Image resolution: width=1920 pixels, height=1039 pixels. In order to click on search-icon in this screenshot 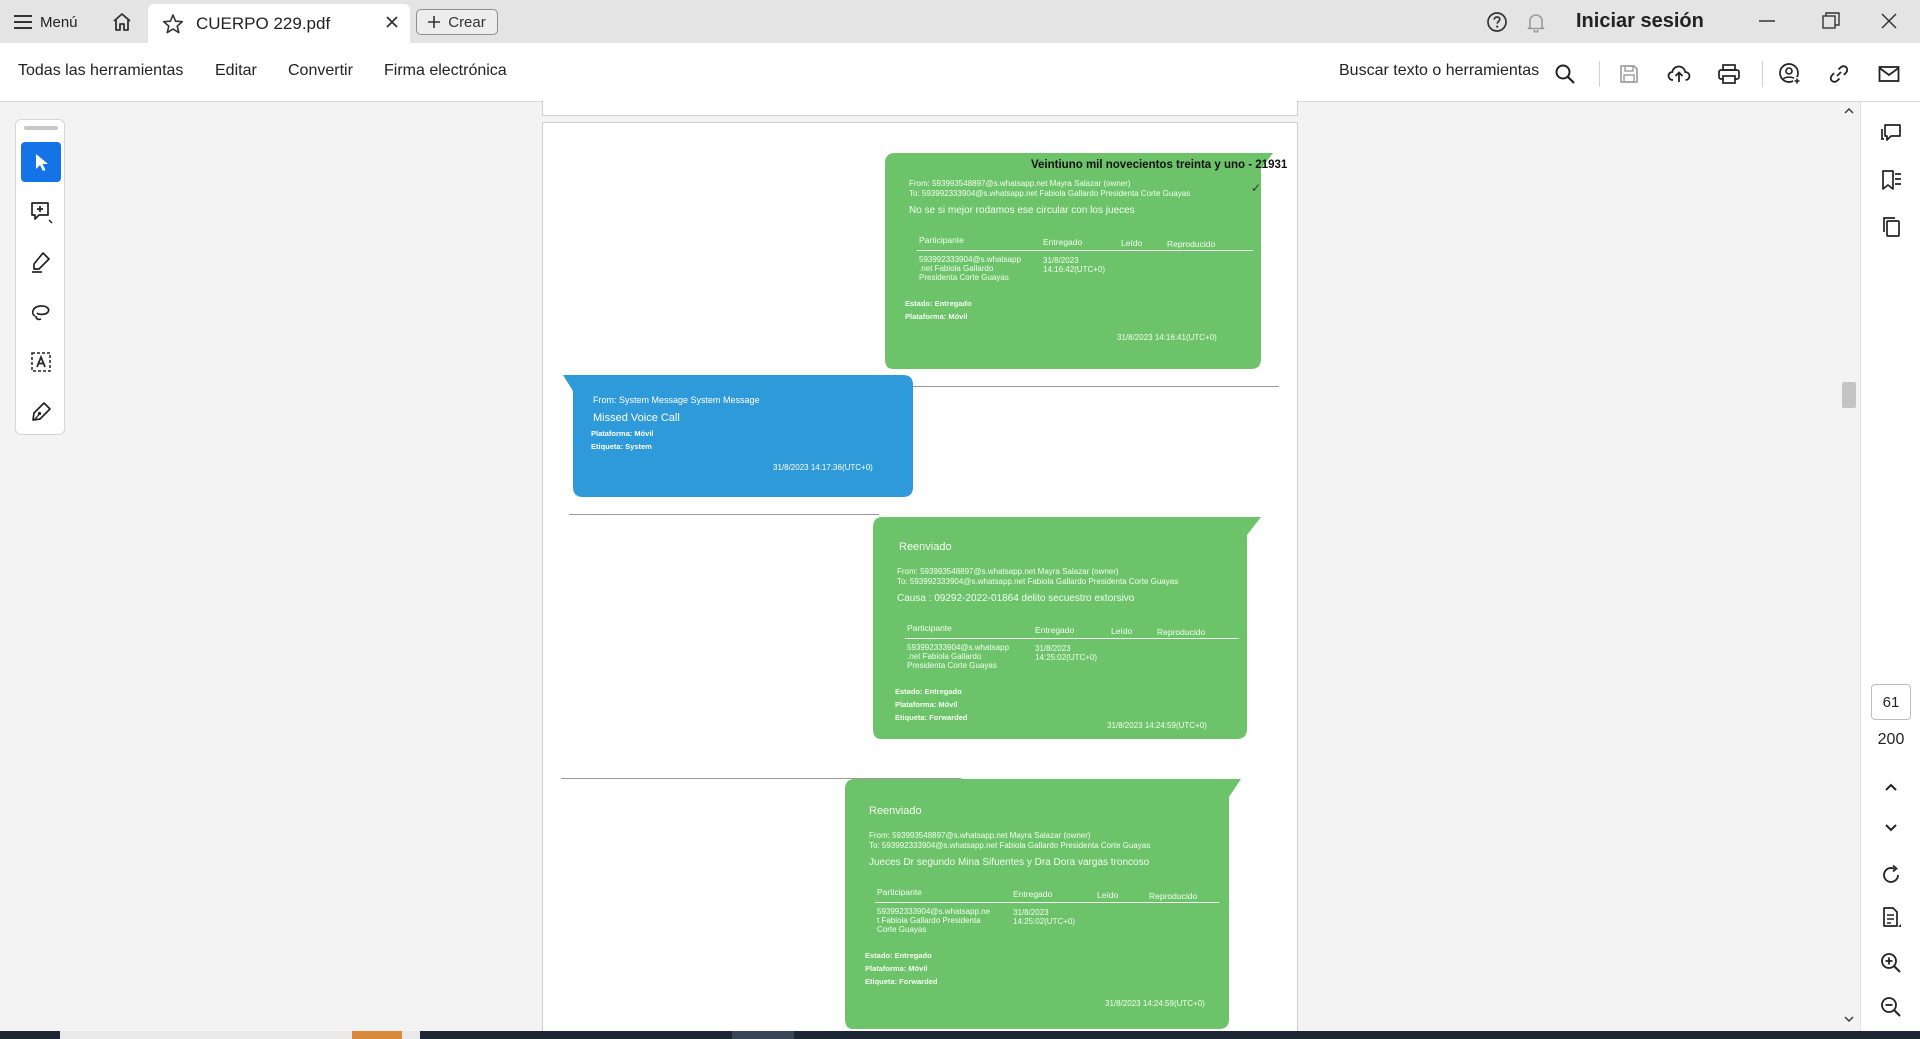, I will do `click(1565, 74)`.